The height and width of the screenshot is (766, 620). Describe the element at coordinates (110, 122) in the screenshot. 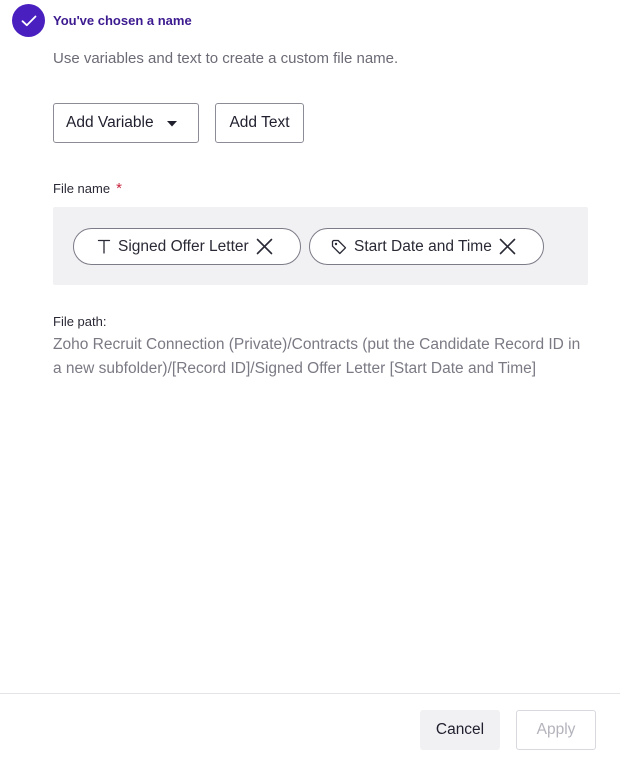

I see `add-variable-label: Add Variable` at that location.